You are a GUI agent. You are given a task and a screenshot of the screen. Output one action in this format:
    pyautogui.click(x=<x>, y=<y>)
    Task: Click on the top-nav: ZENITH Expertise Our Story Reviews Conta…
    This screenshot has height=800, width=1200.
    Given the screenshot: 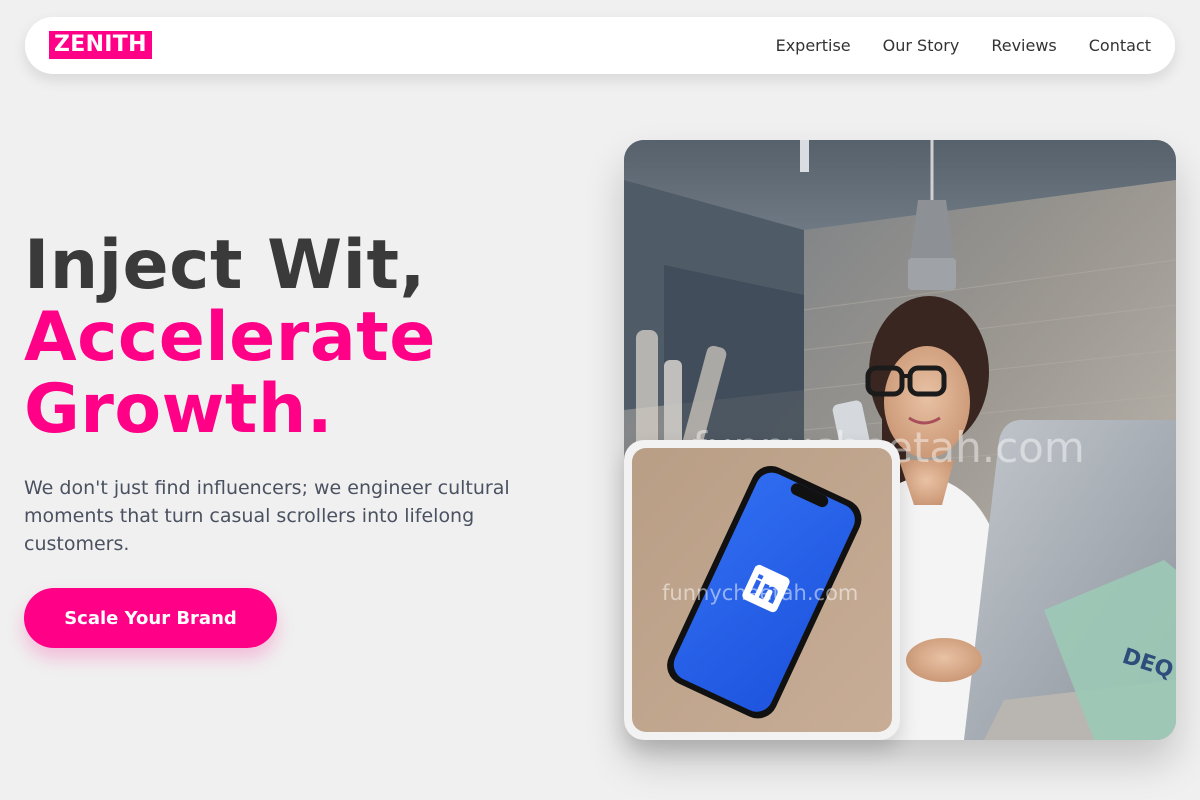 What is the action you would take?
    pyautogui.click(x=600, y=45)
    